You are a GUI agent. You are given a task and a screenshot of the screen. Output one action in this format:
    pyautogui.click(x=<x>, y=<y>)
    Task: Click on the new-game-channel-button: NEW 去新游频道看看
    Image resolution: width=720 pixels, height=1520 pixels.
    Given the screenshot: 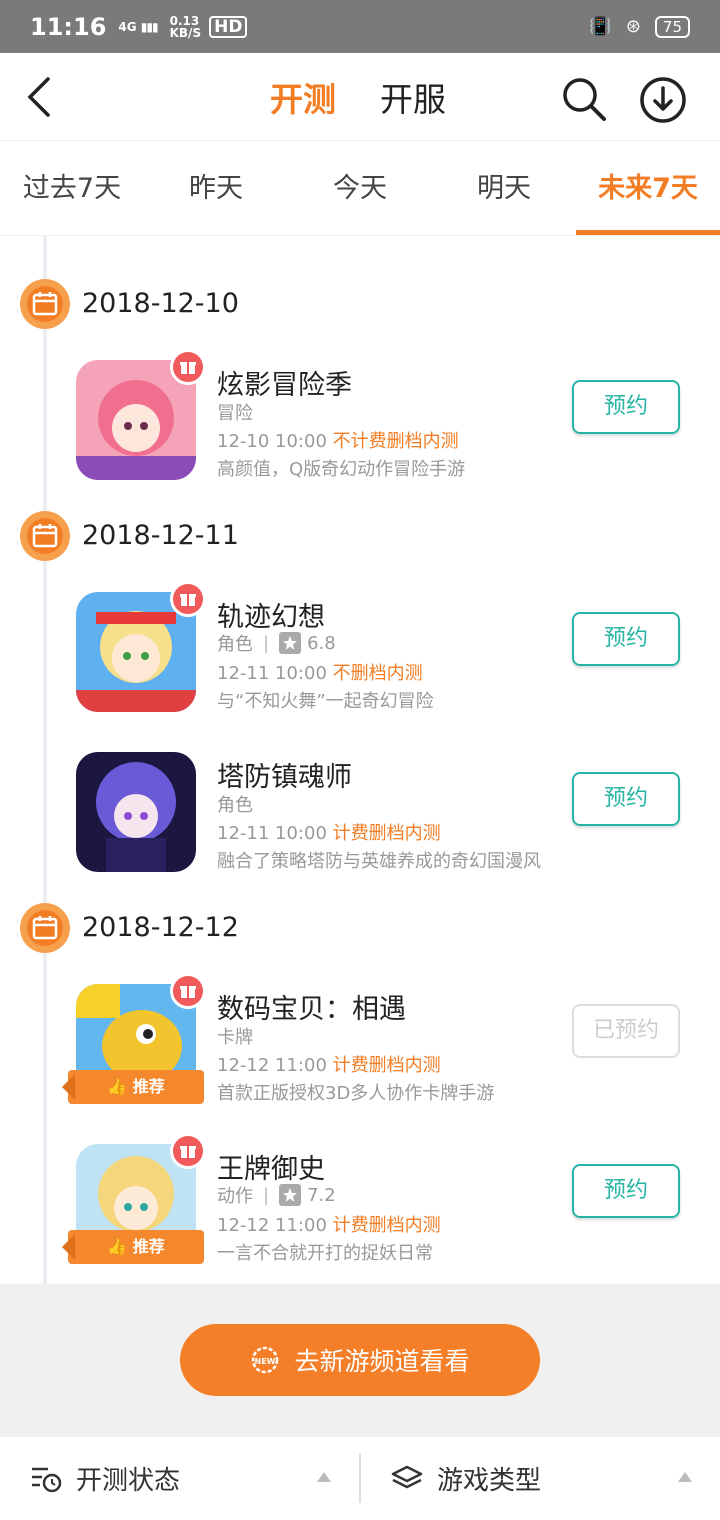 What is the action you would take?
    pyautogui.click(x=360, y=1360)
    